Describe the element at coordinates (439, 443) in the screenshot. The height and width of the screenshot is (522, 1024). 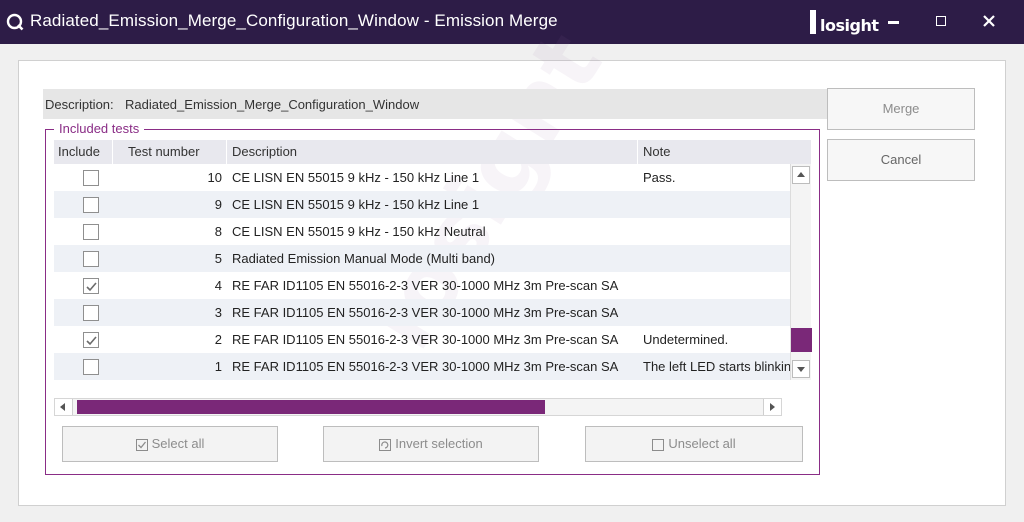
I see `invert-selection-label: Invert selection` at that location.